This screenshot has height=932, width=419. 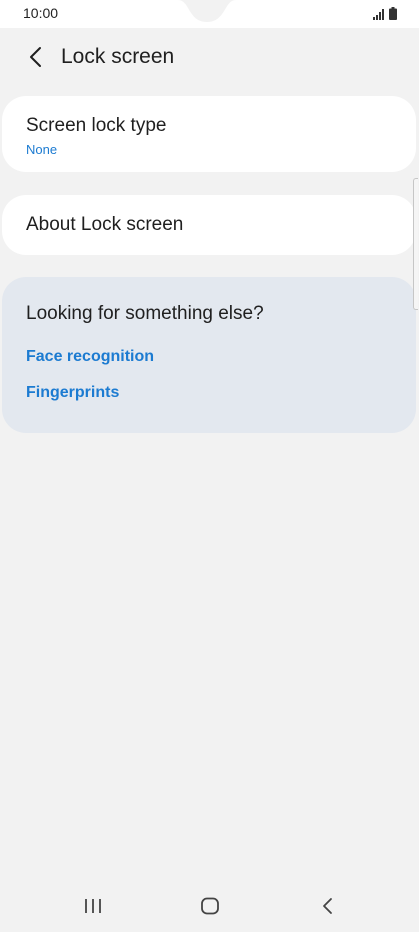 I want to click on home-icon, so click(x=210, y=906).